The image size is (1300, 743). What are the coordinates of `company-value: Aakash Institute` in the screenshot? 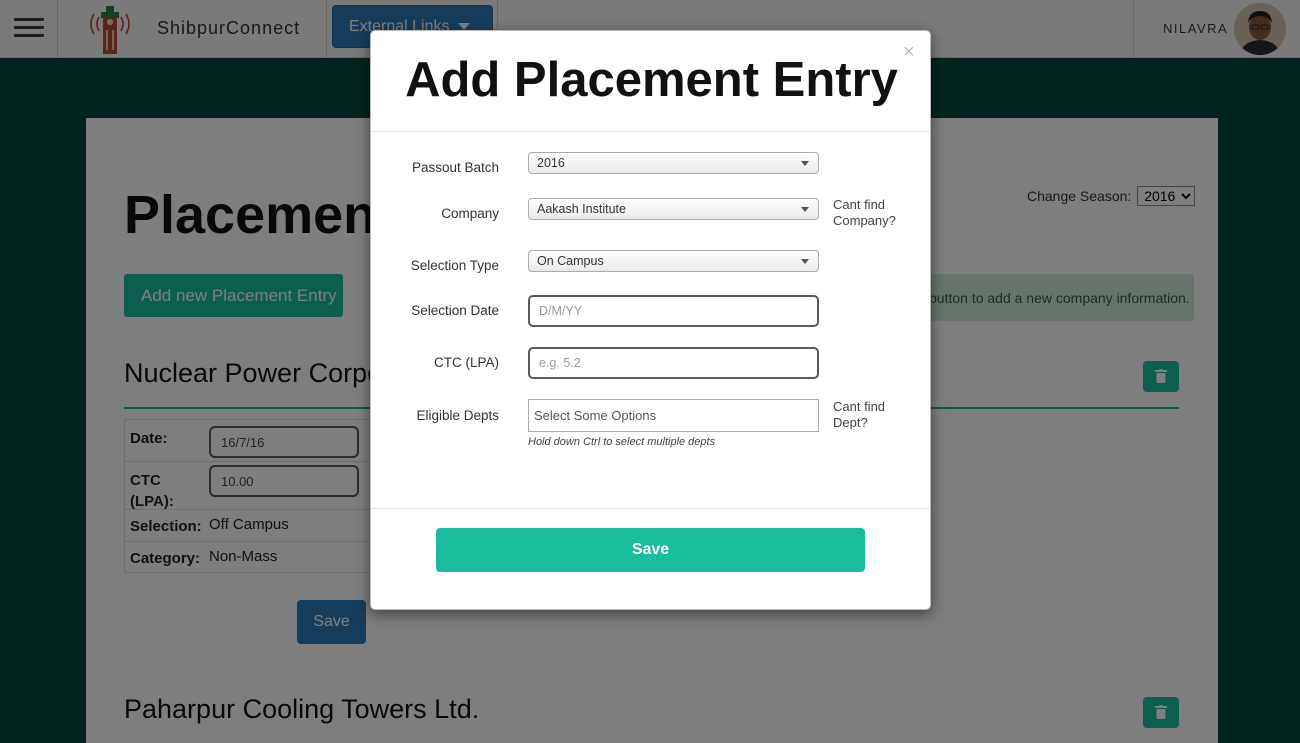 It's located at (581, 209).